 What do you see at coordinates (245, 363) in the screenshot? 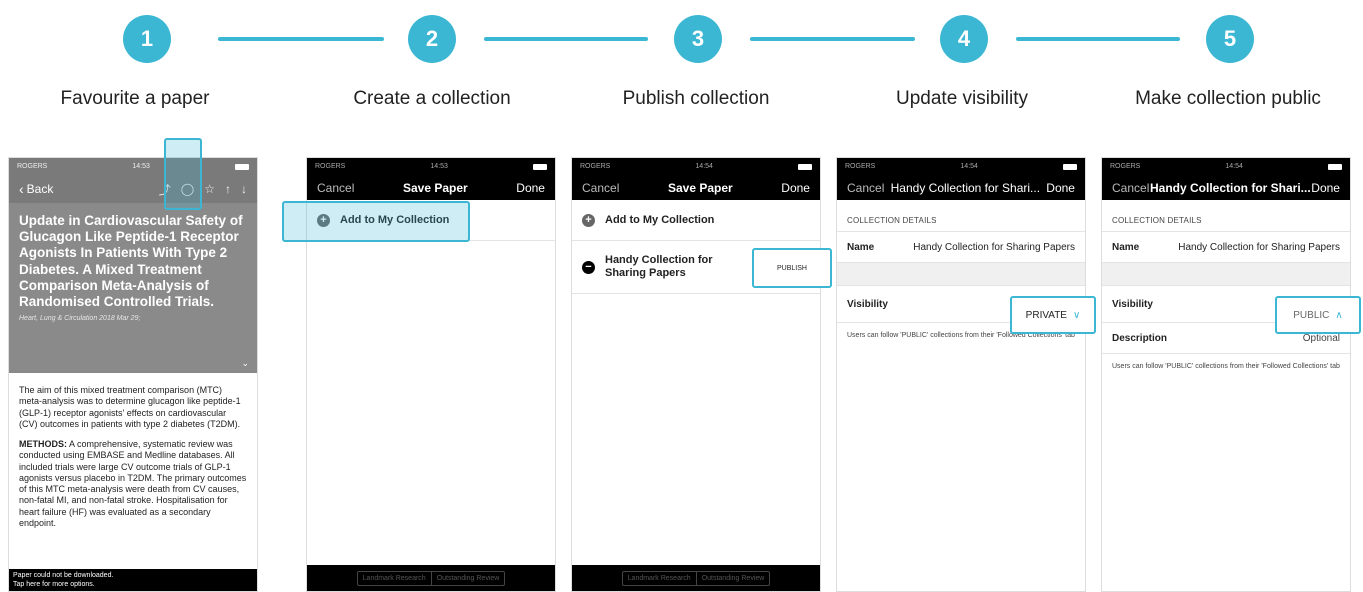
I see `chevron-down-icon: ⌄` at bounding box center [245, 363].